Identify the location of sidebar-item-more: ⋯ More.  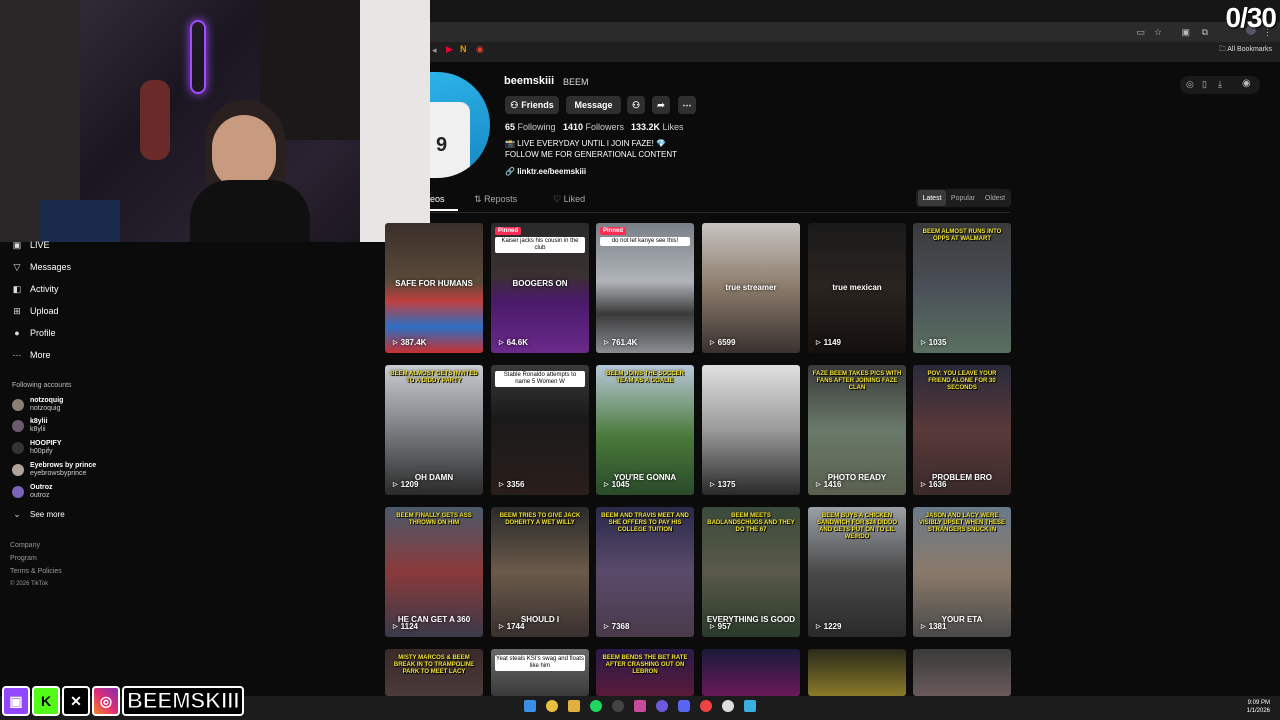
(31, 355).